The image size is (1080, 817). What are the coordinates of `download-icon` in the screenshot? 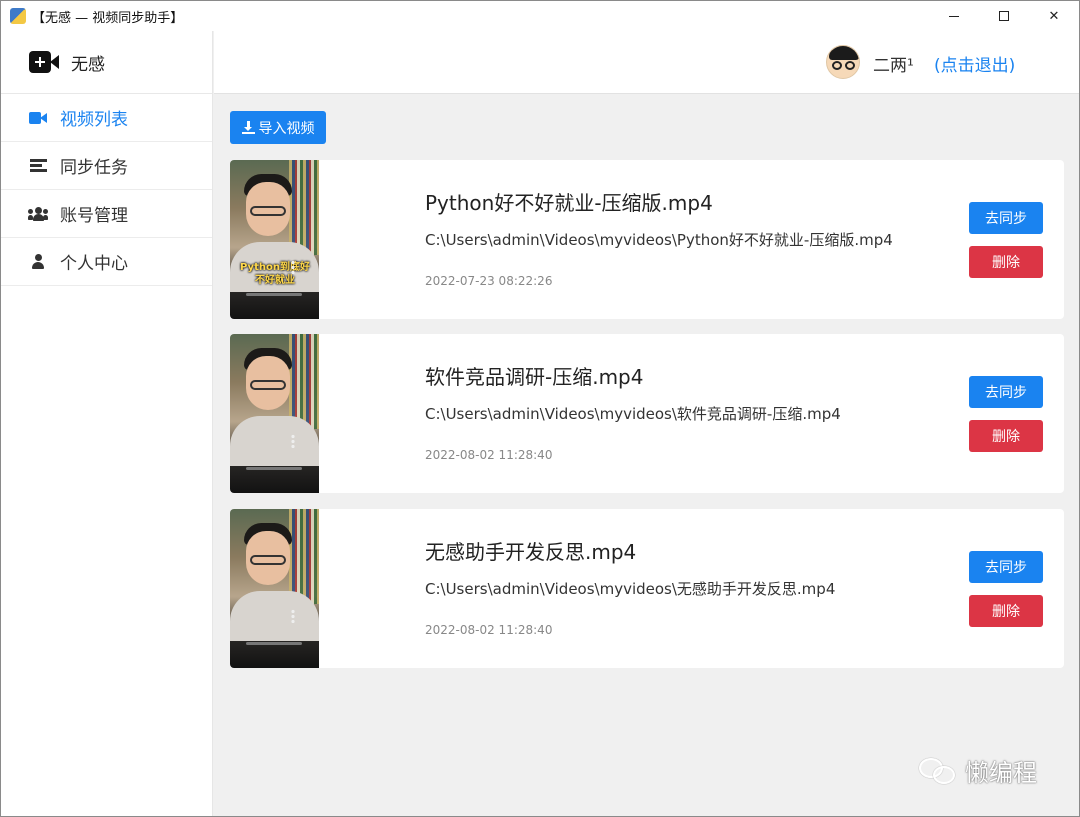 It's located at (248, 127).